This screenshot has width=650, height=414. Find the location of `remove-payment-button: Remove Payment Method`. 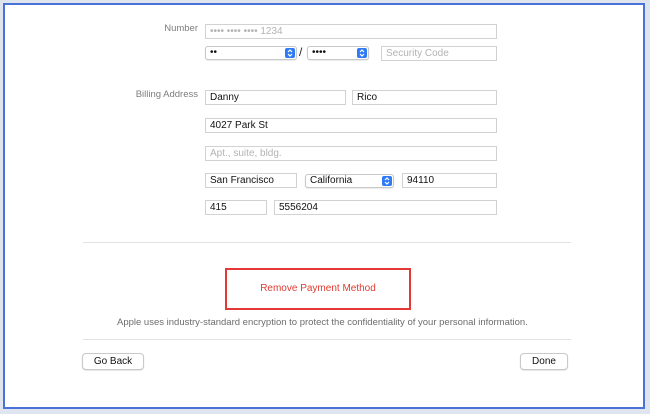

remove-payment-button: Remove Payment Method is located at coordinates (318, 288).